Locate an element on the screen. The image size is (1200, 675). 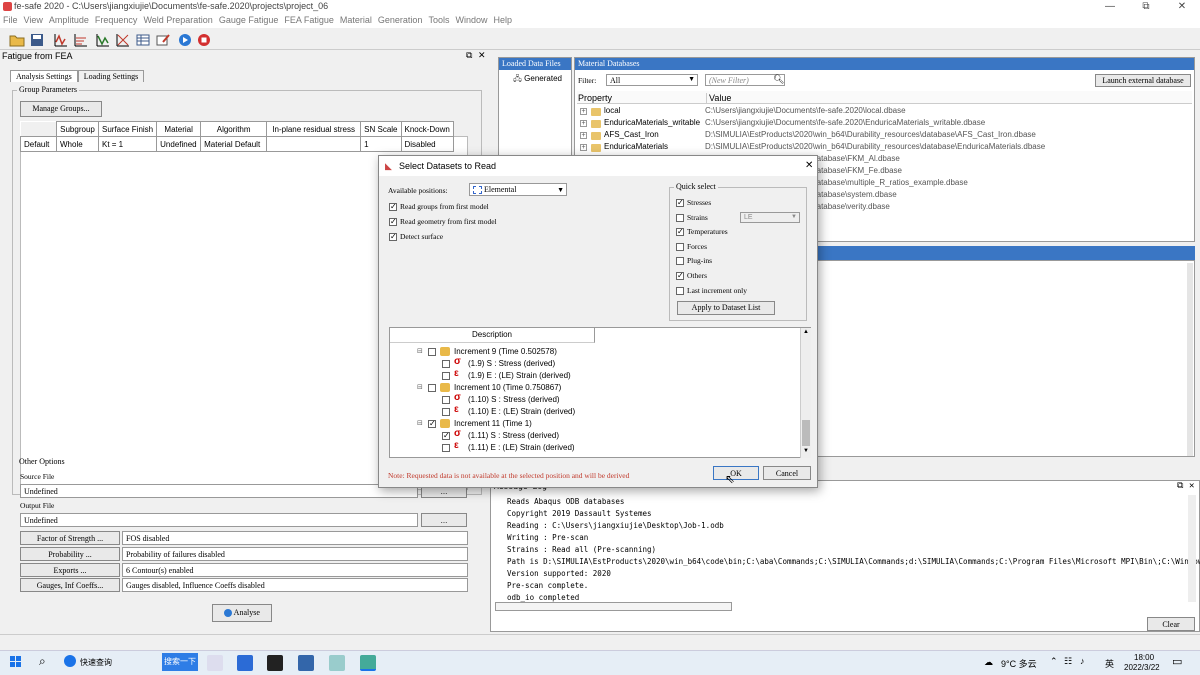
table-cell: Material Default is located at coordinates (234, 144).